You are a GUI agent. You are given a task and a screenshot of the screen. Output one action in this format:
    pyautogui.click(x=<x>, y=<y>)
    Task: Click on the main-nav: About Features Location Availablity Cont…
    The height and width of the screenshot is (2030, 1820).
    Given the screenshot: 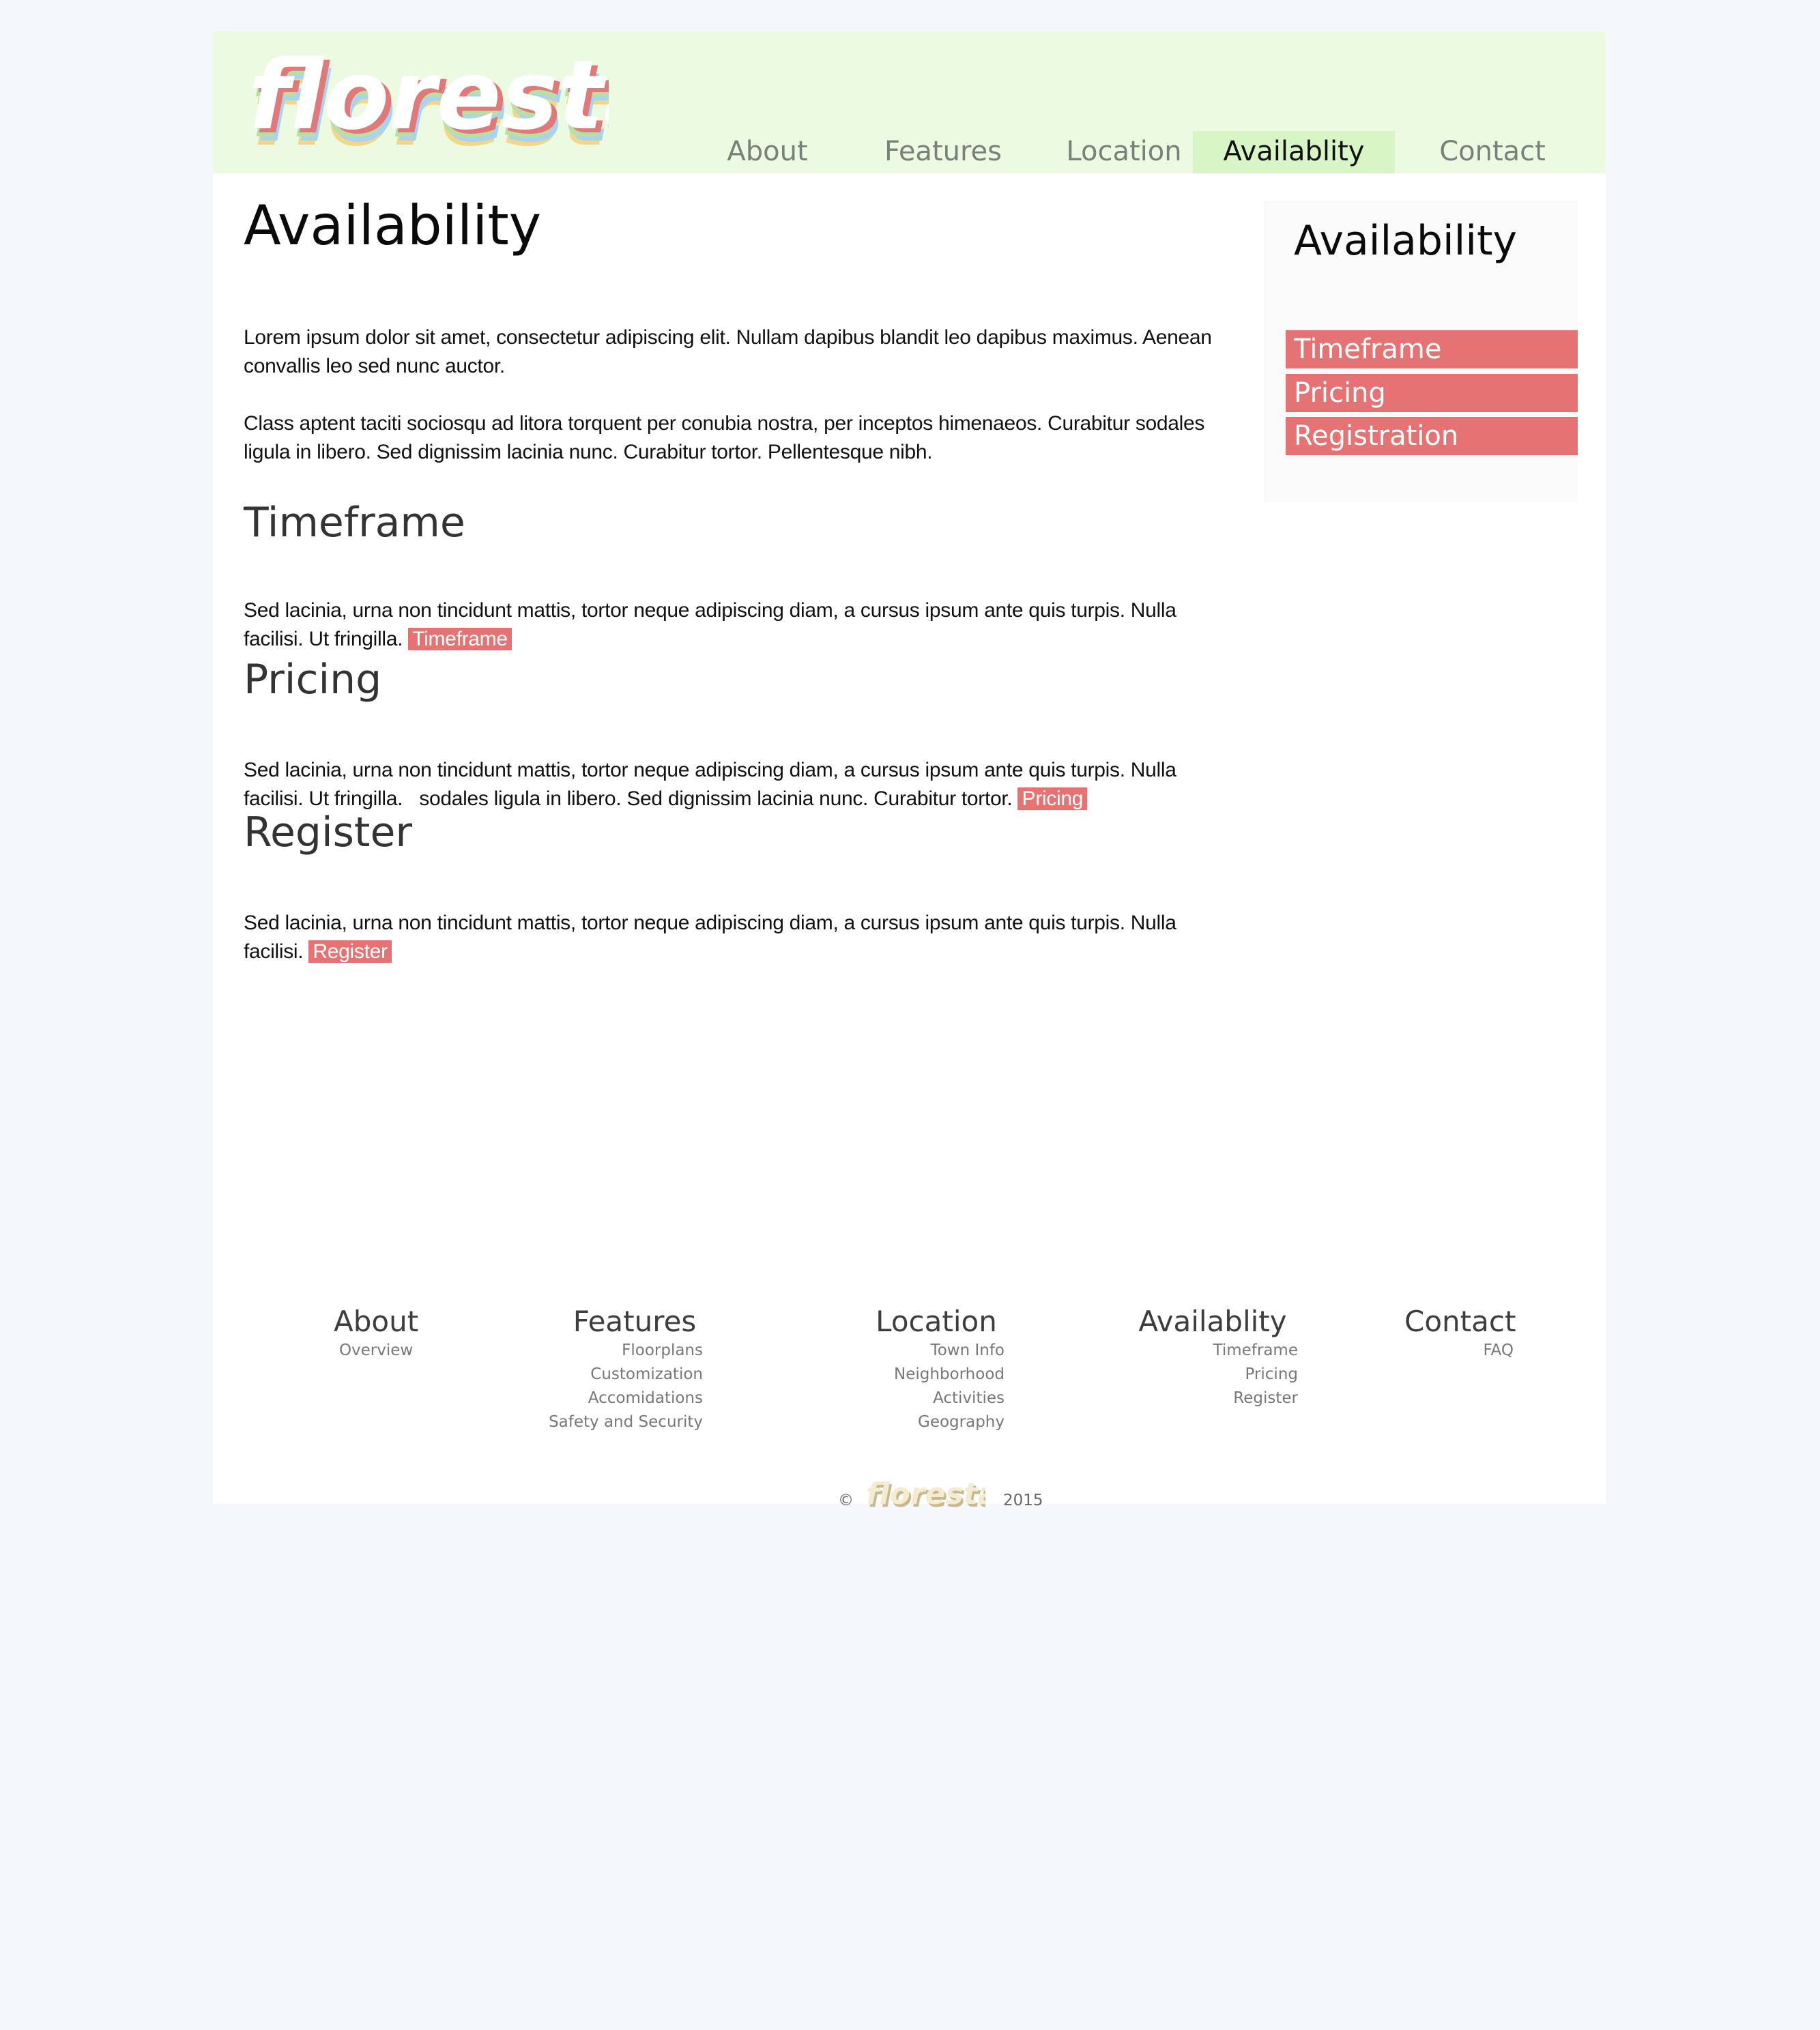 What is the action you would take?
    pyautogui.click(x=909, y=102)
    